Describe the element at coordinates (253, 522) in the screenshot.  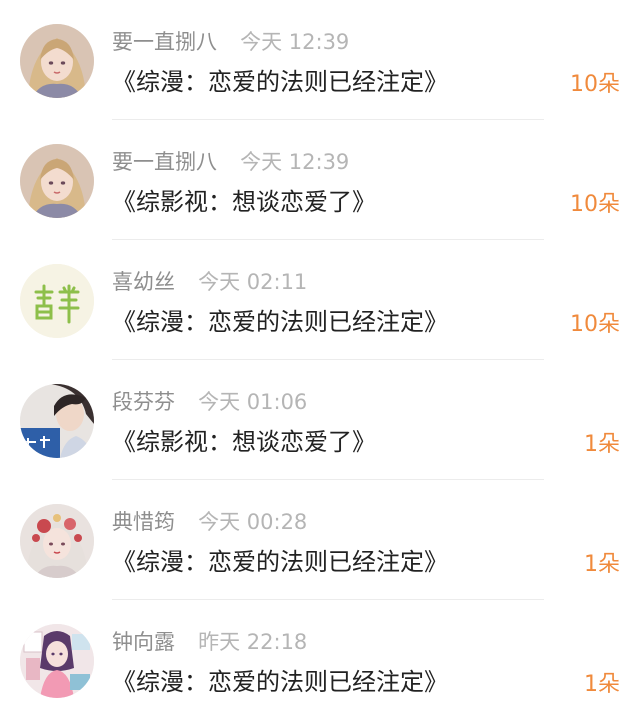
I see `timestamp: 今天 00:28` at that location.